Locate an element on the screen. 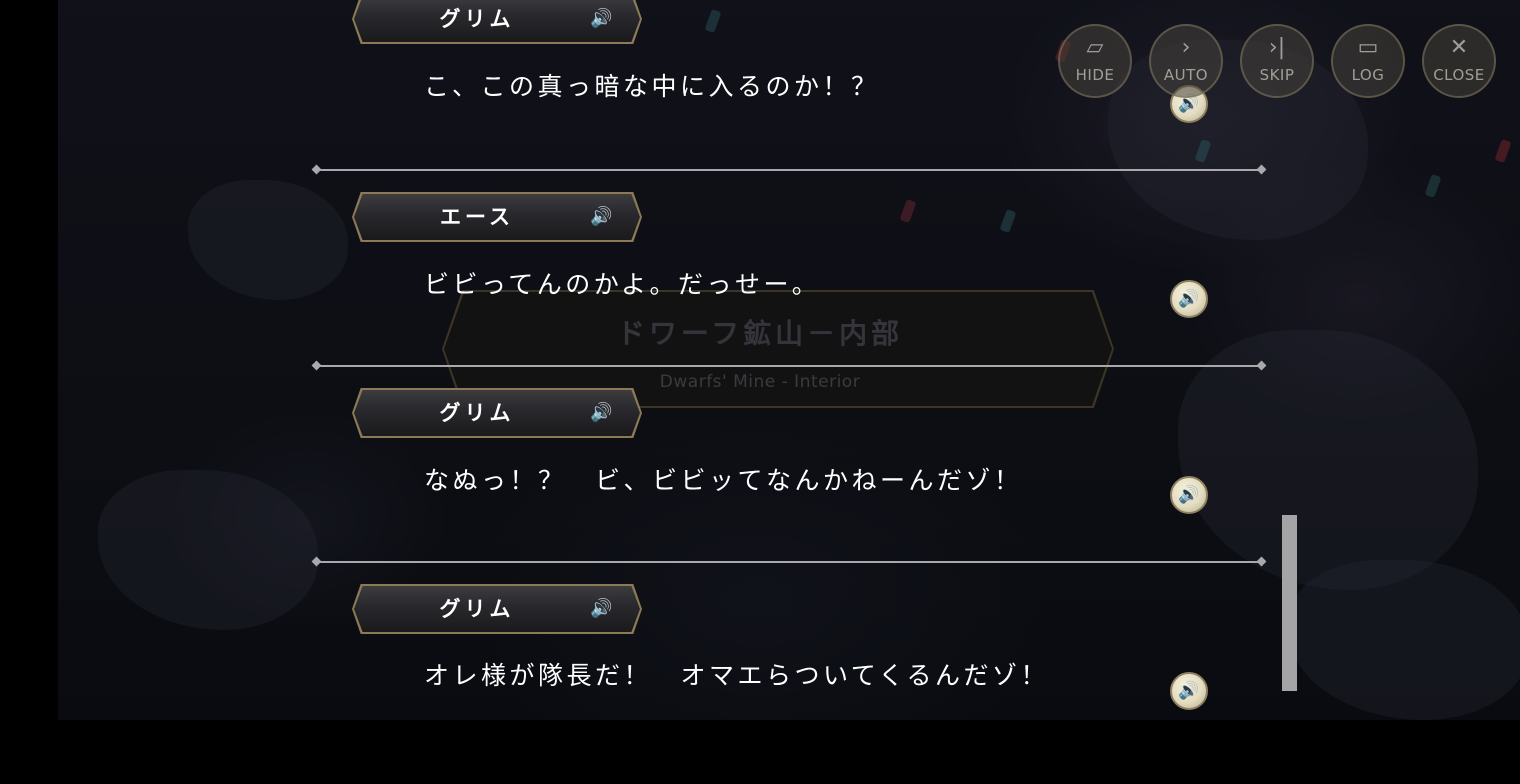  hide-icon: ▱ is located at coordinates (1095, 47).